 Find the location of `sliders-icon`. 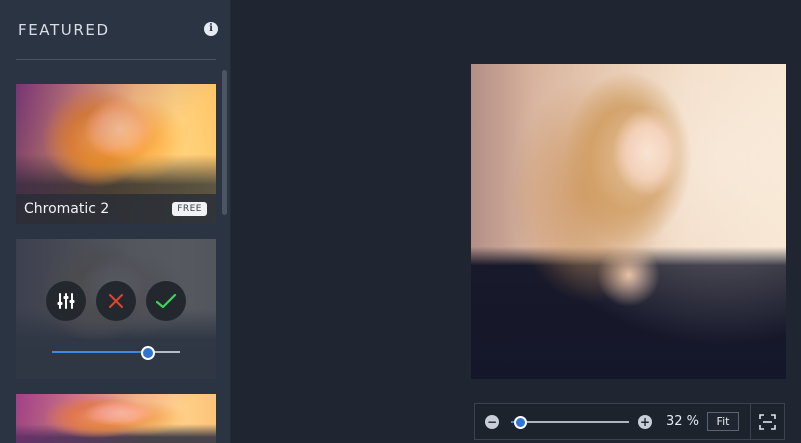

sliders-icon is located at coordinates (66, 301).